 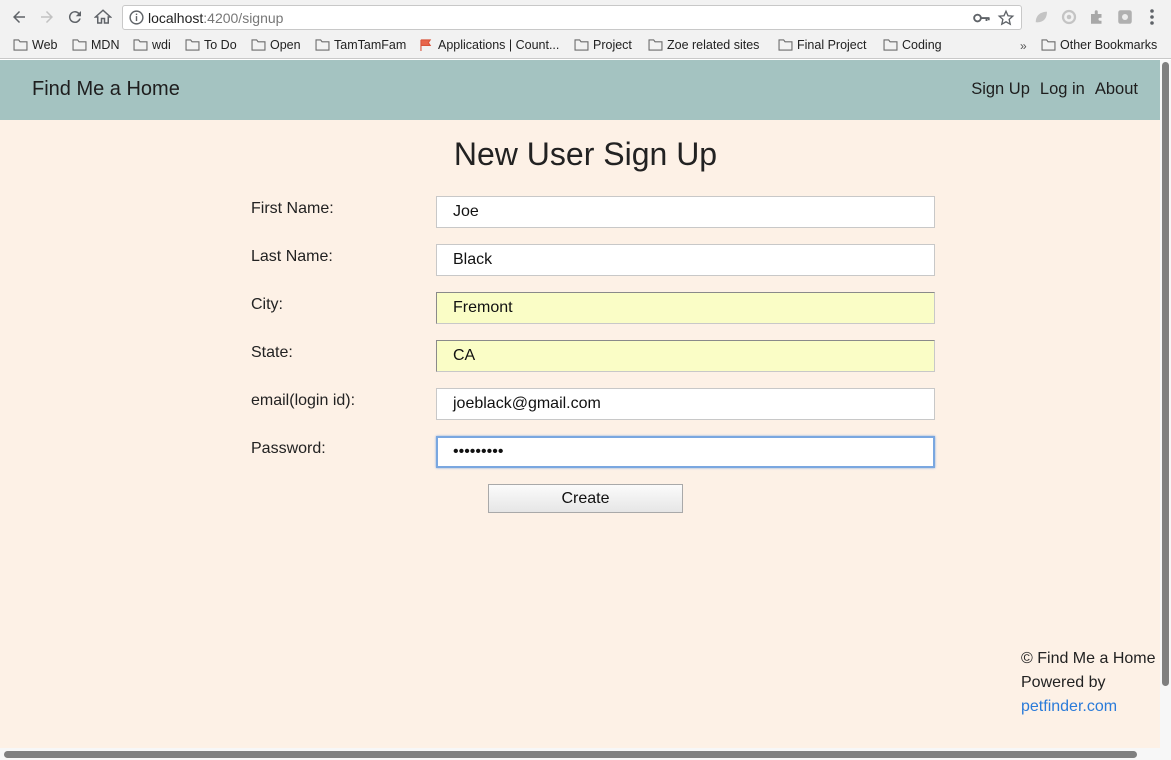 I want to click on browser-menu-icon, so click(x=1152, y=17).